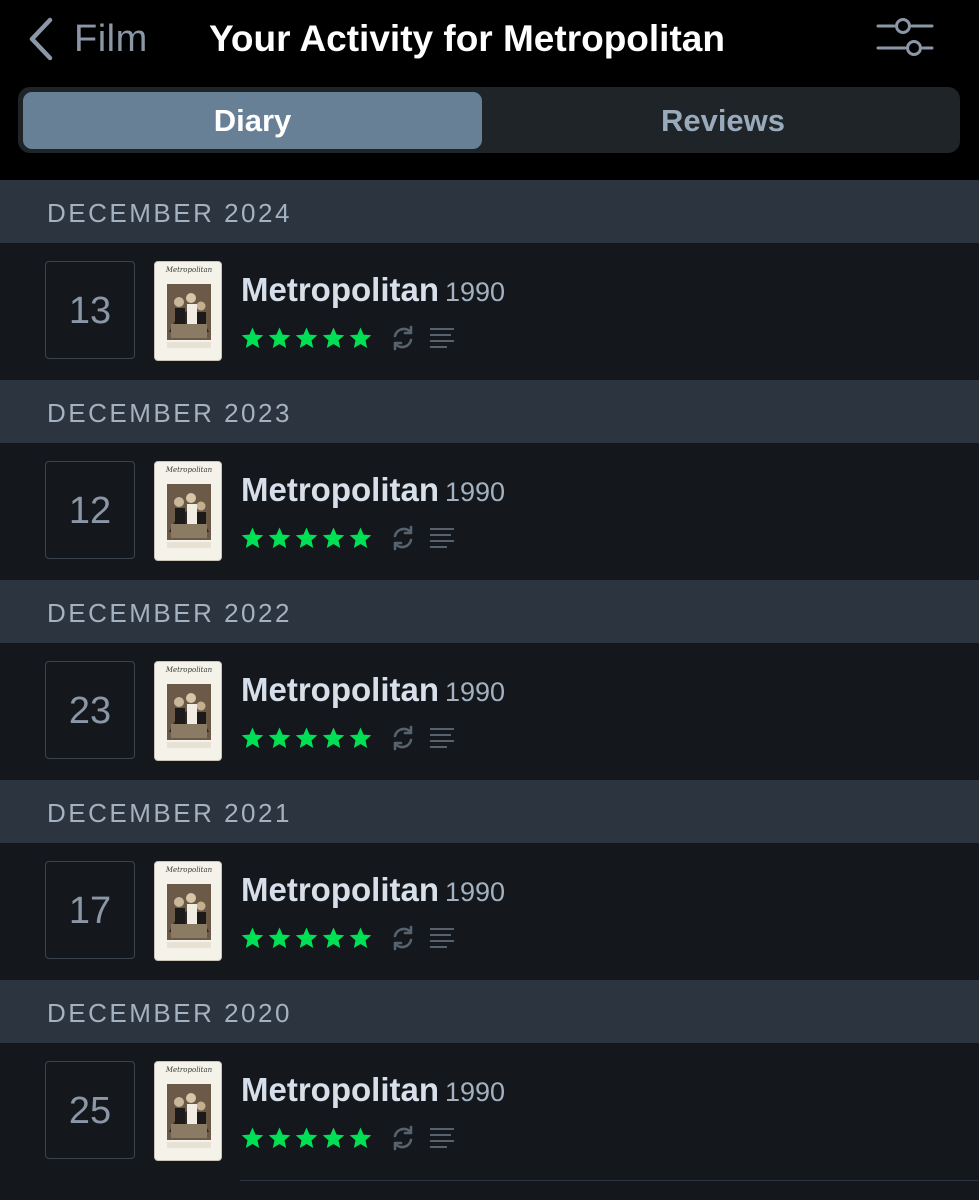  I want to click on day-number: 12, so click(90, 510).